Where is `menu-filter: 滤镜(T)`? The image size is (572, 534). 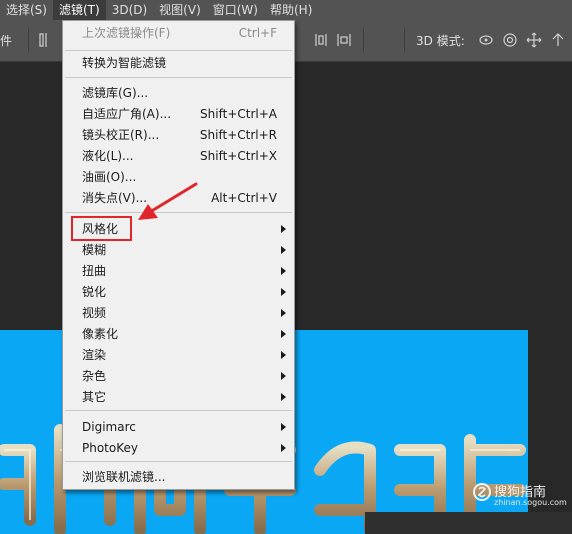
menu-filter: 滤镜(T) is located at coordinates (79, 10).